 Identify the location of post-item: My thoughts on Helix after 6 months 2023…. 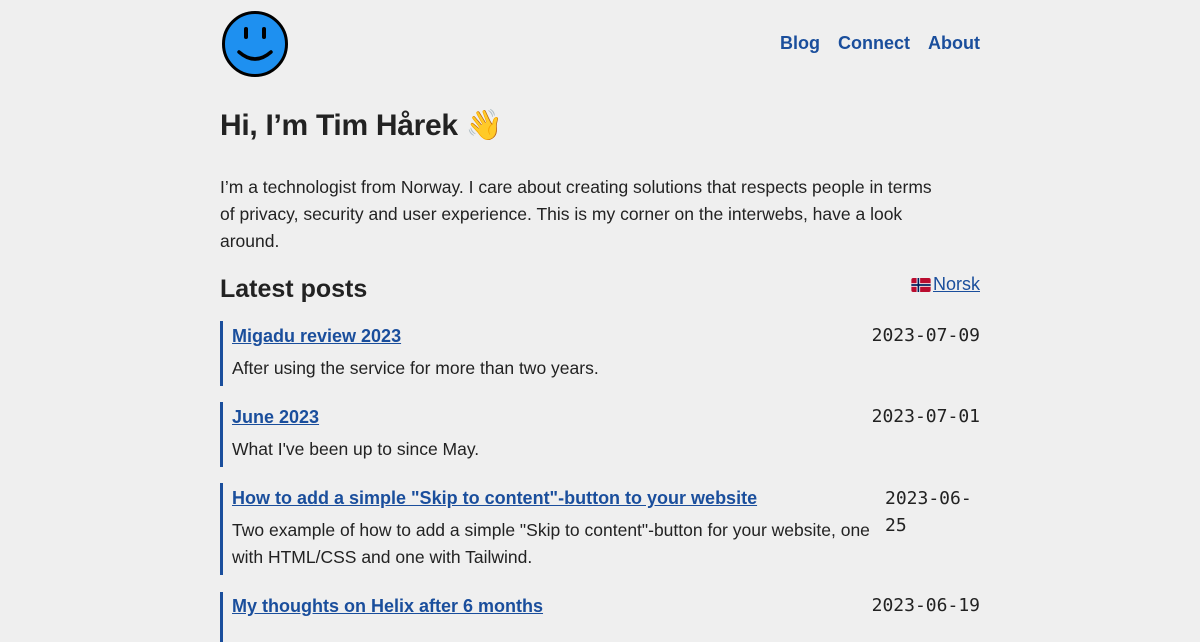
(600, 617).